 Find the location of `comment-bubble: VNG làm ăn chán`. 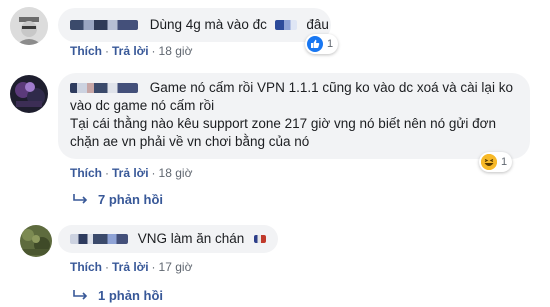

comment-bubble: VNG làm ăn chán is located at coordinates (168, 239).